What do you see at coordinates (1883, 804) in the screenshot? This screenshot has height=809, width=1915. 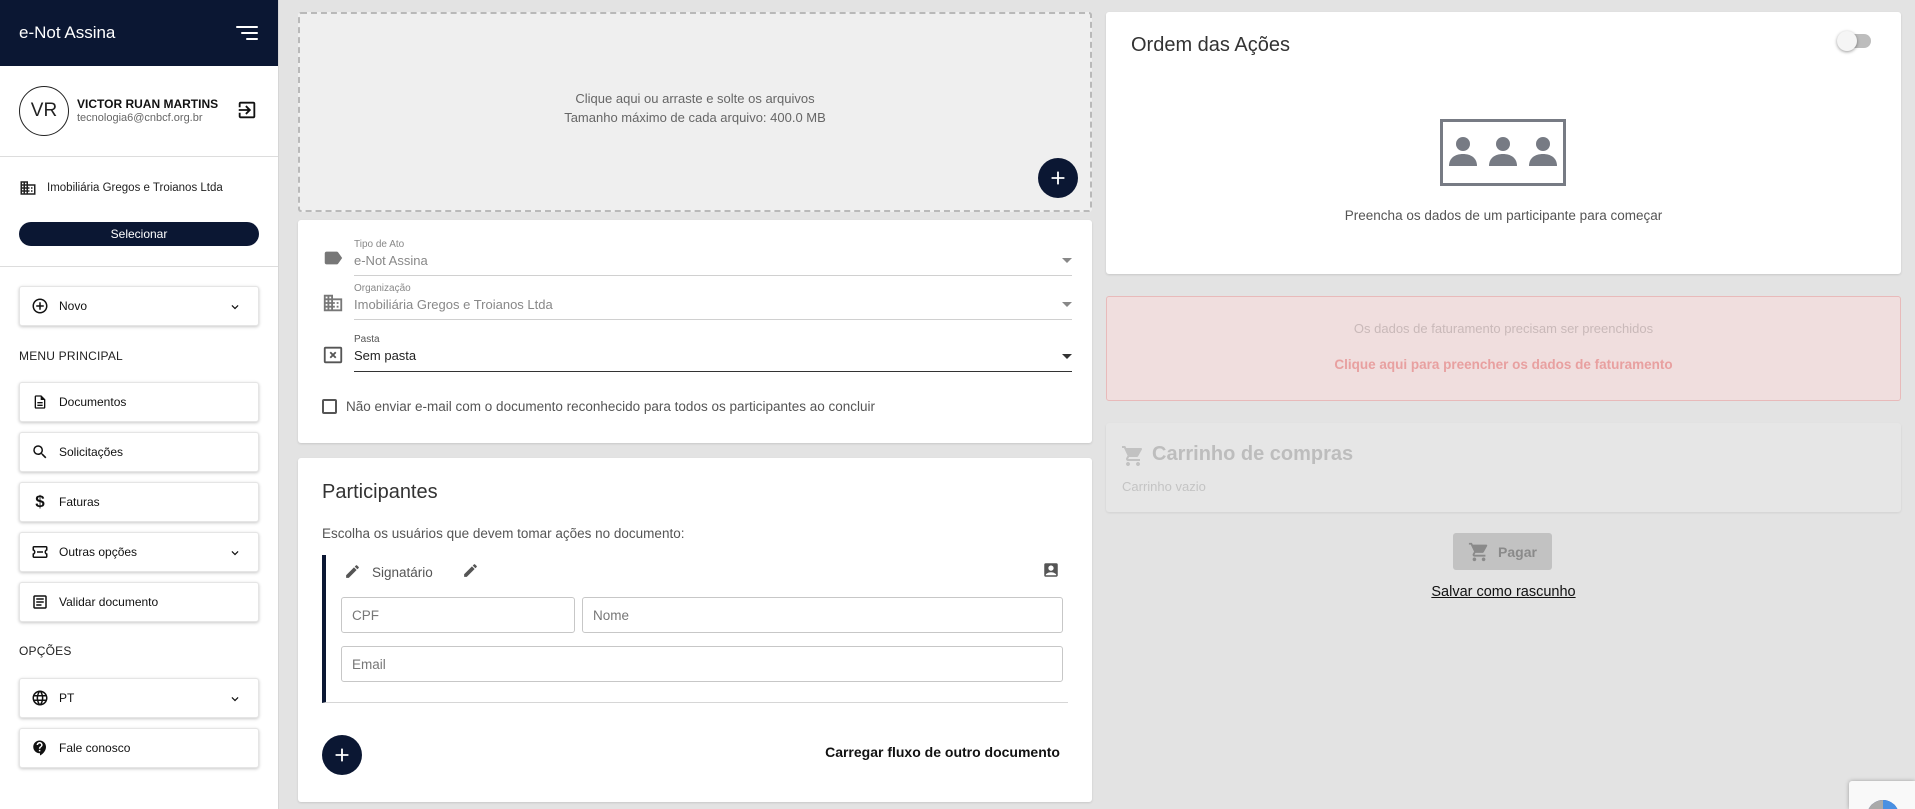 I see `recaptcha-icon` at bounding box center [1883, 804].